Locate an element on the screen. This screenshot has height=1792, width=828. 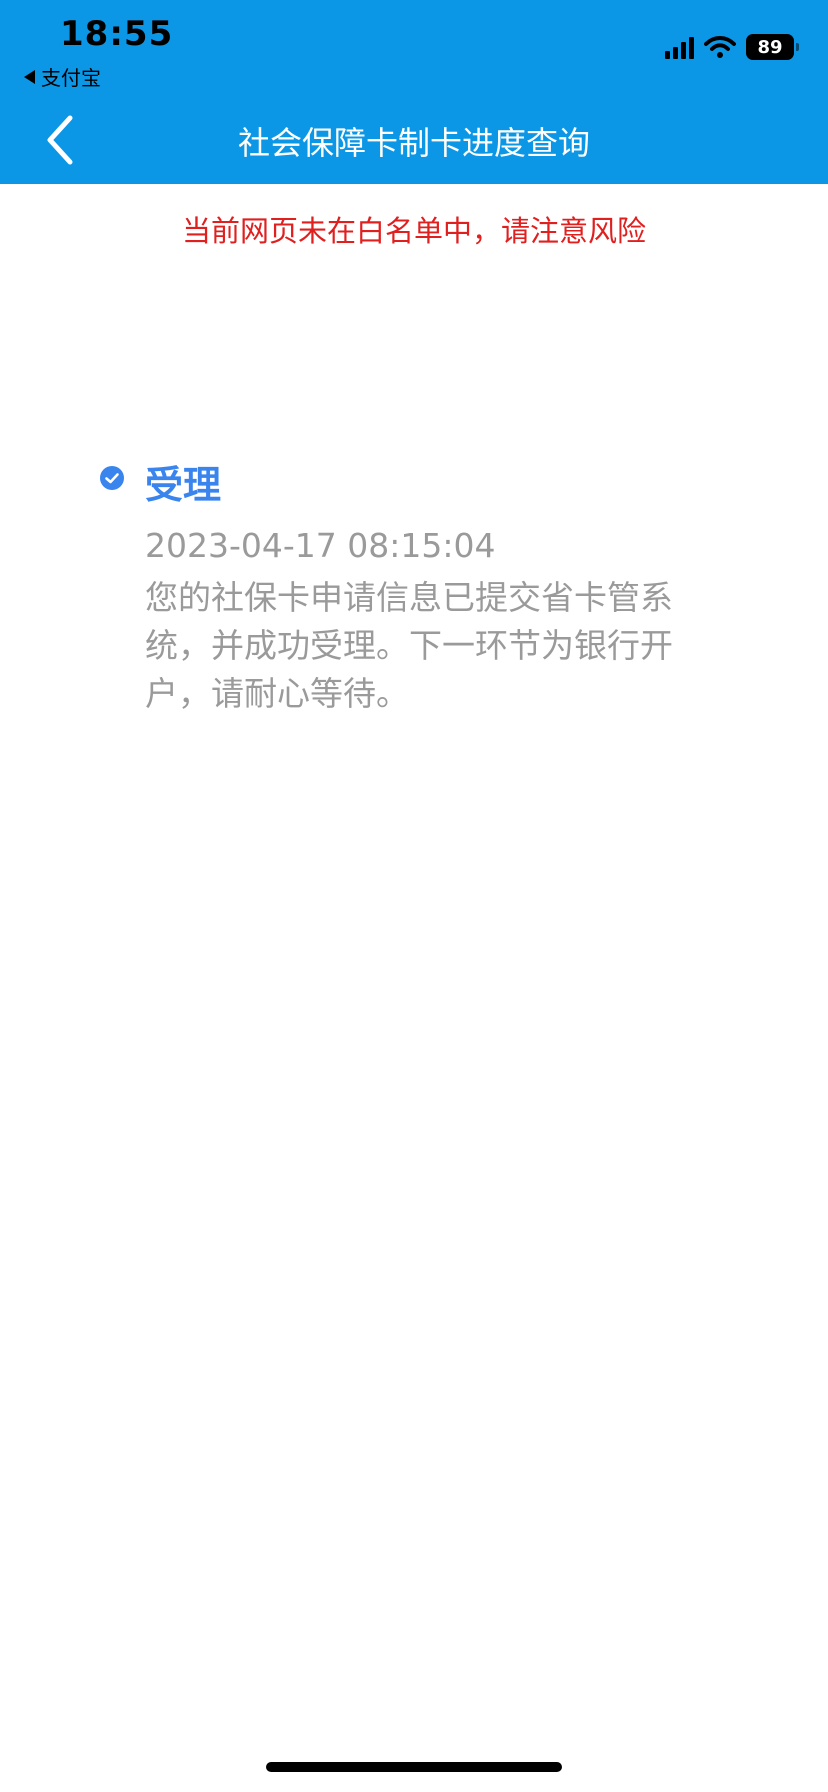
step-time: 2023-04-17 08:15:04 is located at coordinates (320, 545).